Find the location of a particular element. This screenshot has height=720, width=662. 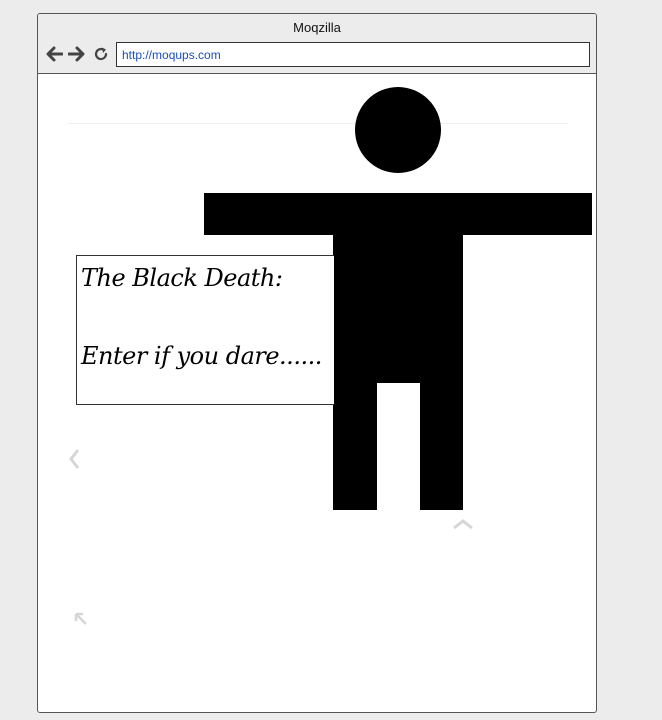

arrow-up-left-icon is located at coordinates (81, 621).